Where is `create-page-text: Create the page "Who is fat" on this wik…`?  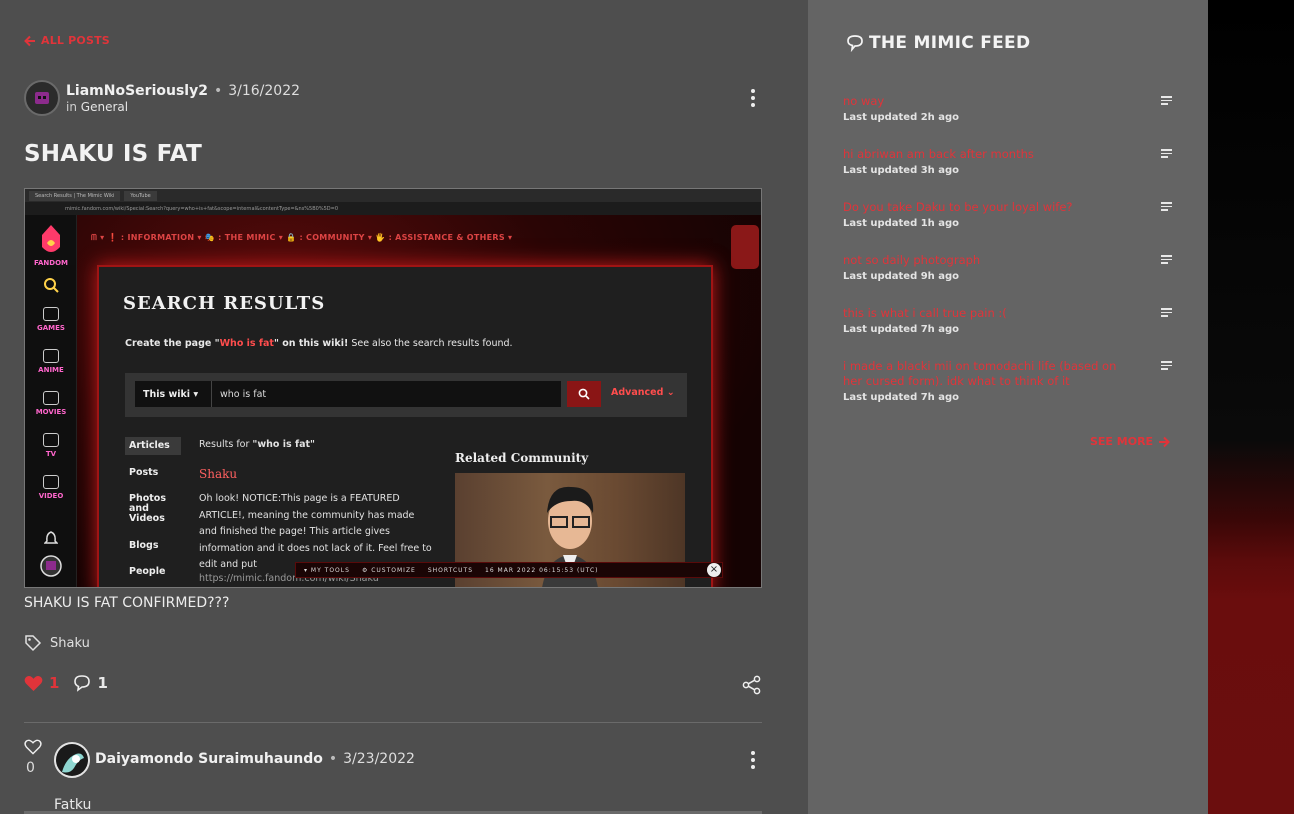 create-page-text: Create the page "Who is fat" on this wik… is located at coordinates (319, 343).